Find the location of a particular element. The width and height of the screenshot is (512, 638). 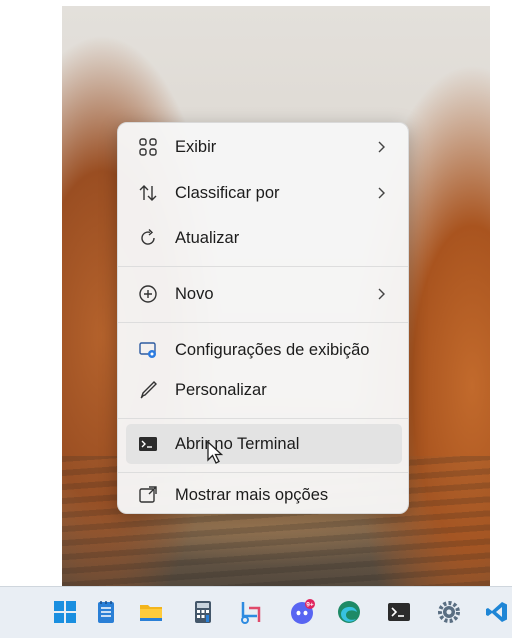

menu-item-personalizar: Personalizar is located at coordinates (264, 390).